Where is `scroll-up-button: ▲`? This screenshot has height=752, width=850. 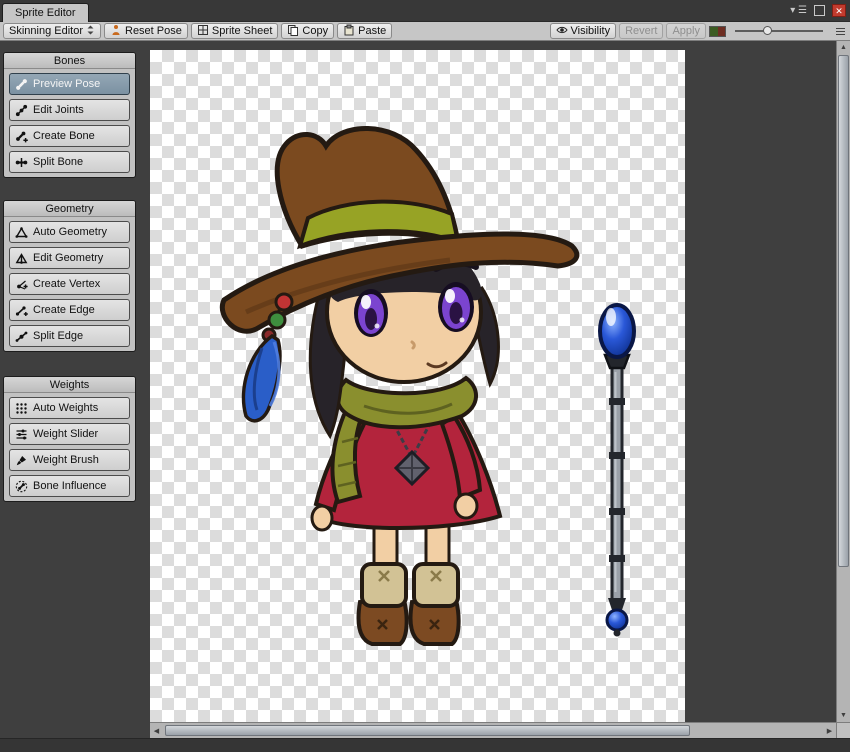
scroll-up-button: ▲ is located at coordinates (843, 47).